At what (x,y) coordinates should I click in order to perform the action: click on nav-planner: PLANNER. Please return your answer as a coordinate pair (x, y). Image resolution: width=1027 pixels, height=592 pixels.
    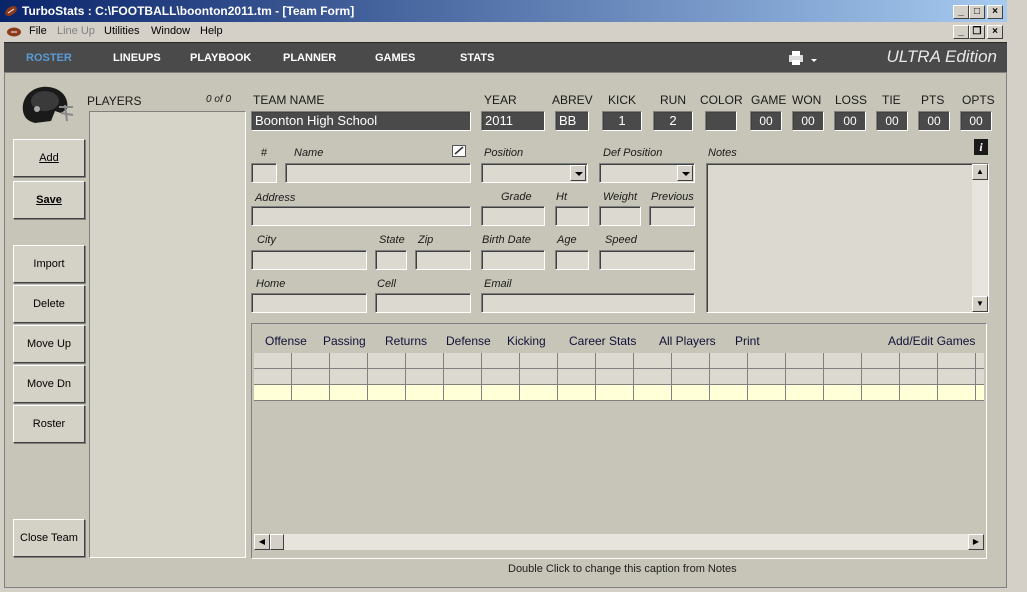
    Looking at the image, I should click on (309, 58).